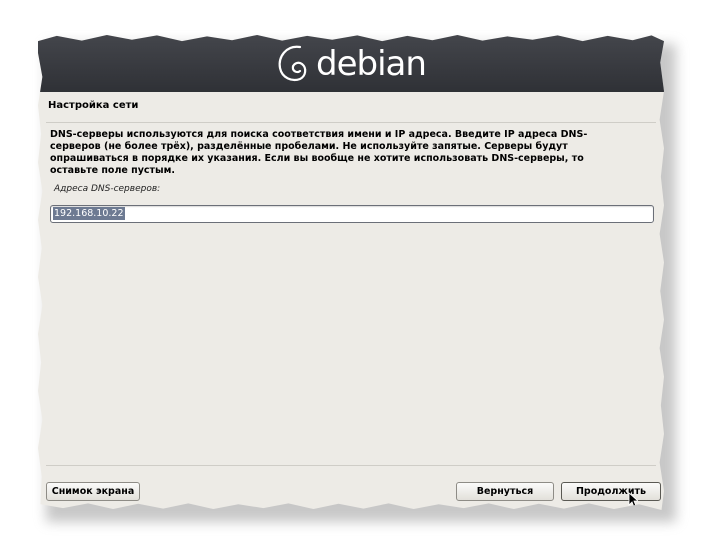  Describe the element at coordinates (89, 213) in the screenshot. I see `dns-servers-value: 192.168.10.22` at that location.